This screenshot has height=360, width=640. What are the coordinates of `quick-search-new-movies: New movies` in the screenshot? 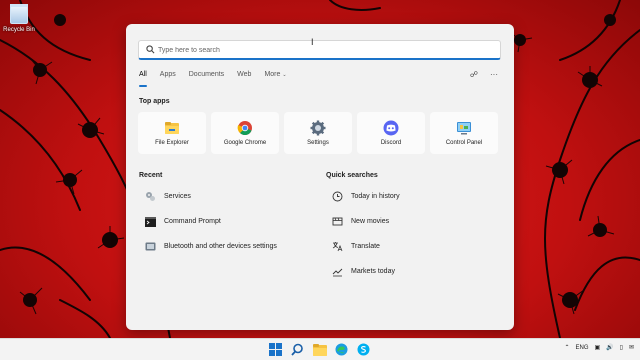 It's located at (417, 221).